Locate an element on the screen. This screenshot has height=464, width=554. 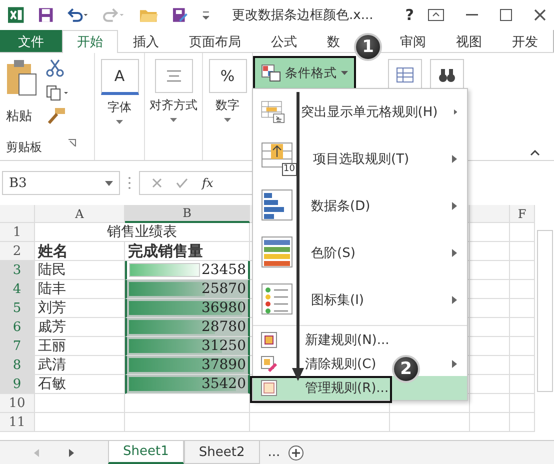
ribbon-display-icon is located at coordinates (436, 15).